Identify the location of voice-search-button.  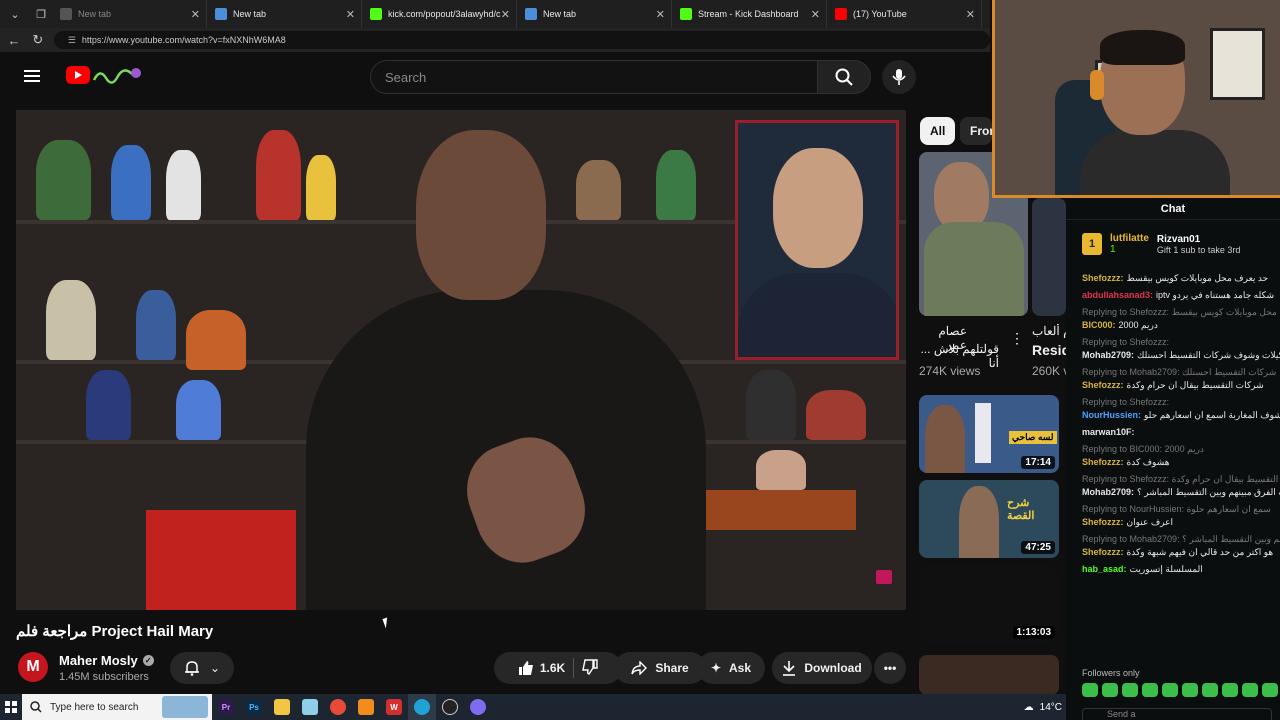
(899, 77).